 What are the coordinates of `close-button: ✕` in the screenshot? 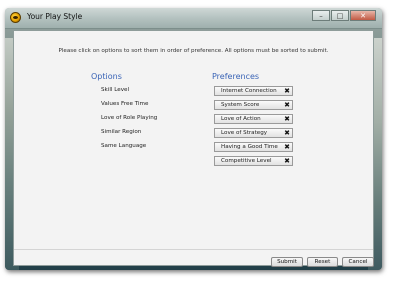 It's located at (363, 15).